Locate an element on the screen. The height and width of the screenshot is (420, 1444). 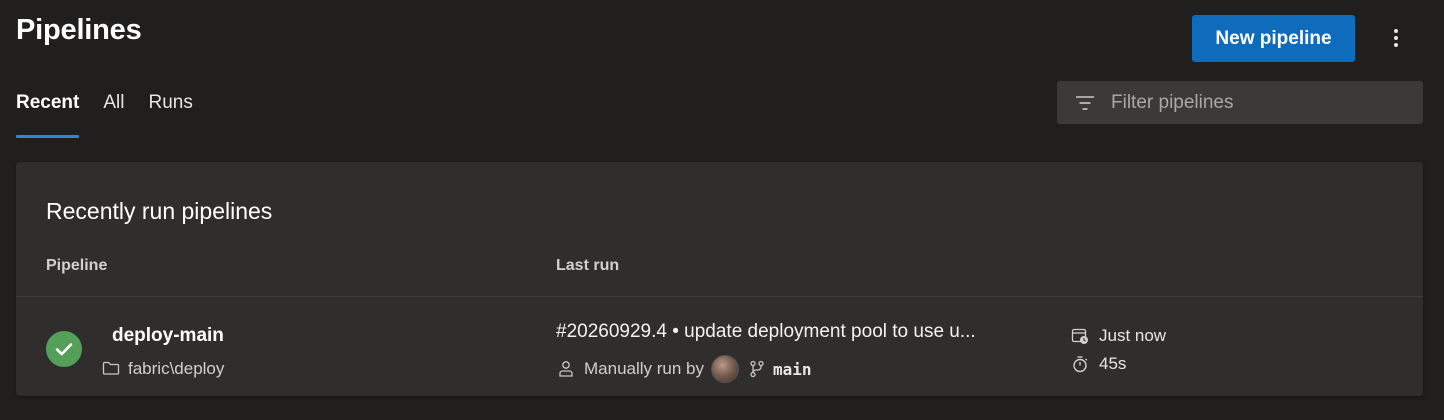
pipeline-name: deploy-main is located at coordinates (168, 336).